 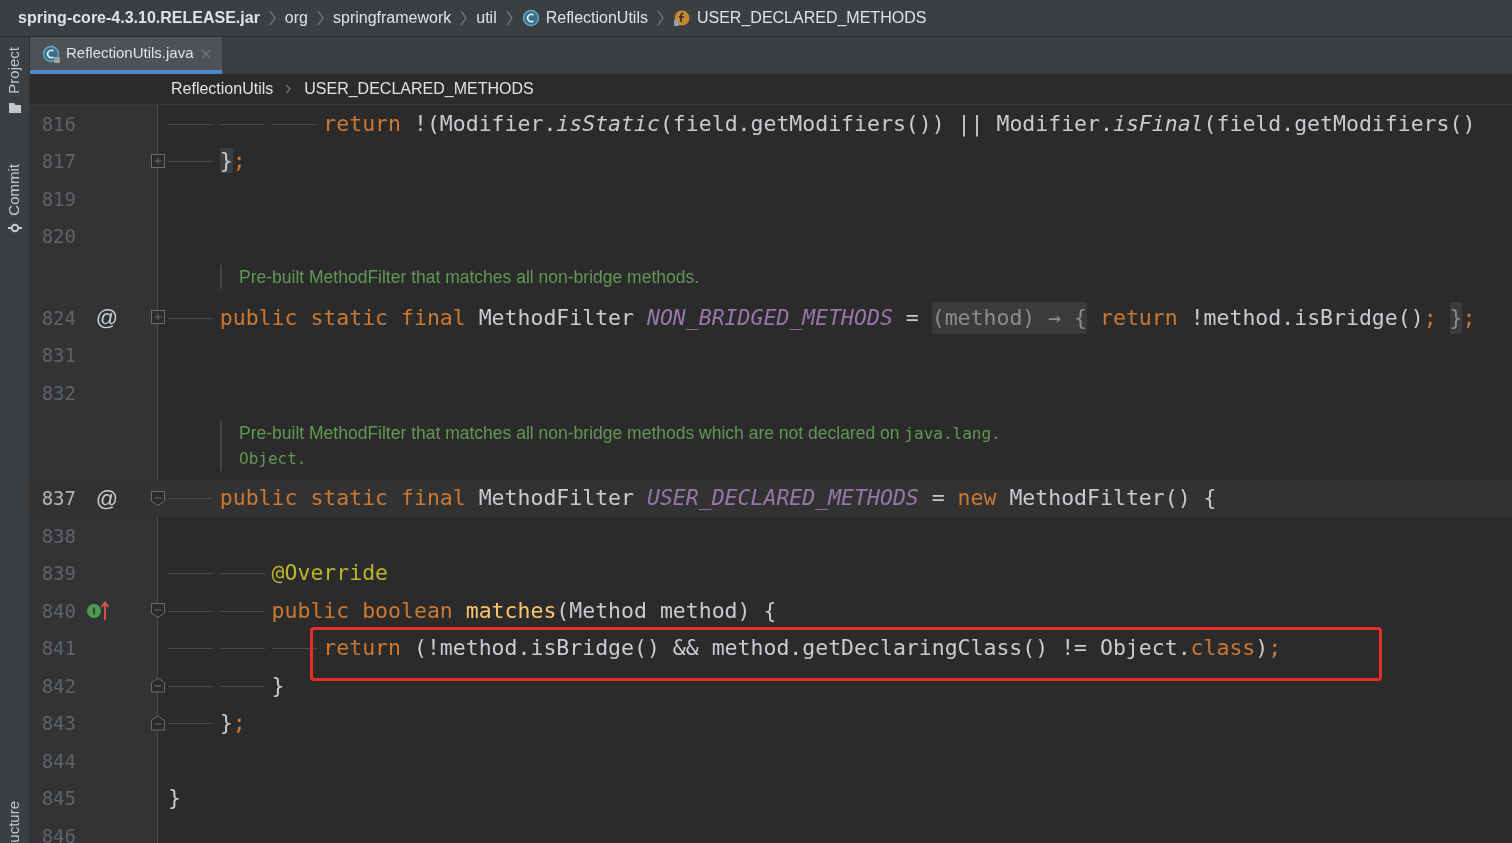 I want to click on code-token: (Method method) {, so click(x=666, y=610).